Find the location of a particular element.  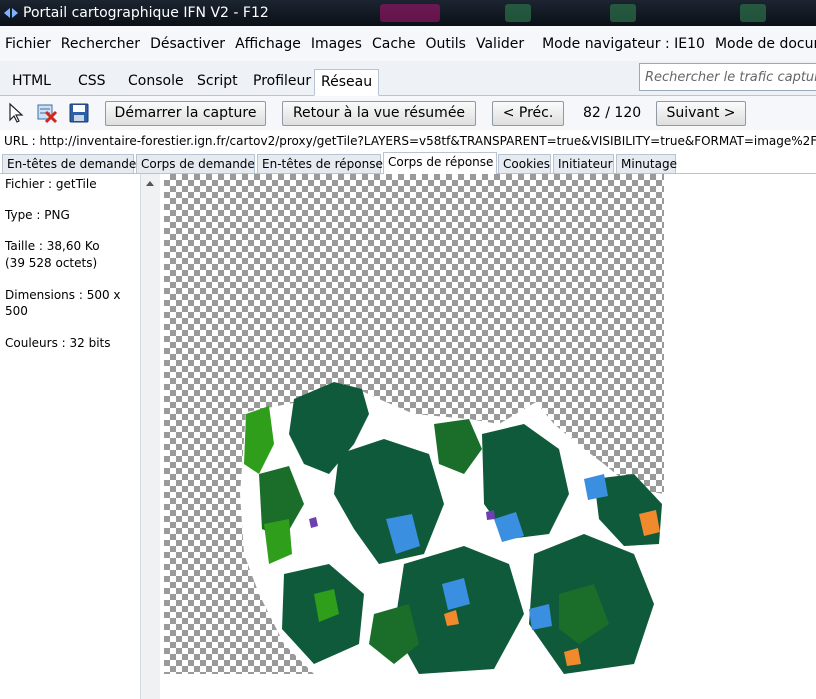

tab-html: HTML is located at coordinates (31, 82).